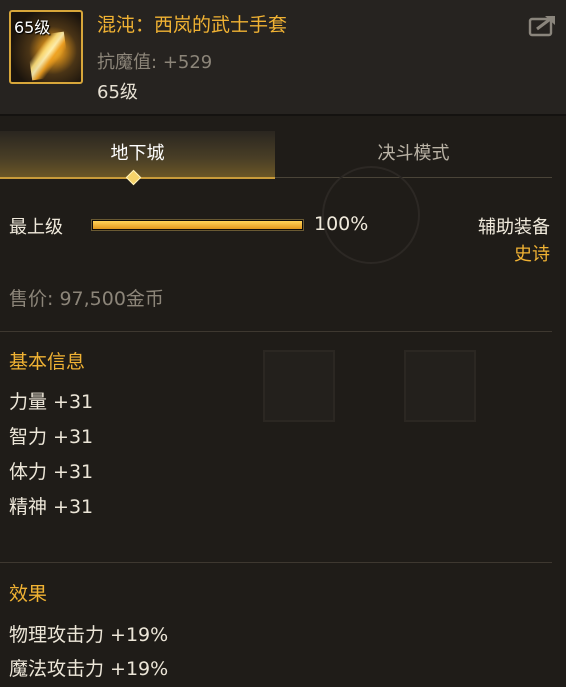  I want to click on stat-intelligence: 智力 +31, so click(51, 437).